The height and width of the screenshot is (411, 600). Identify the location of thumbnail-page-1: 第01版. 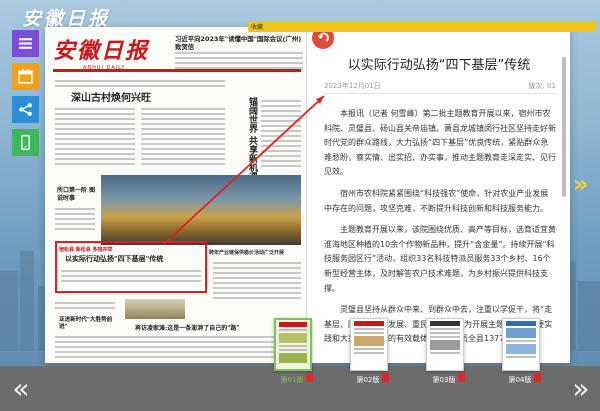
(292, 364).